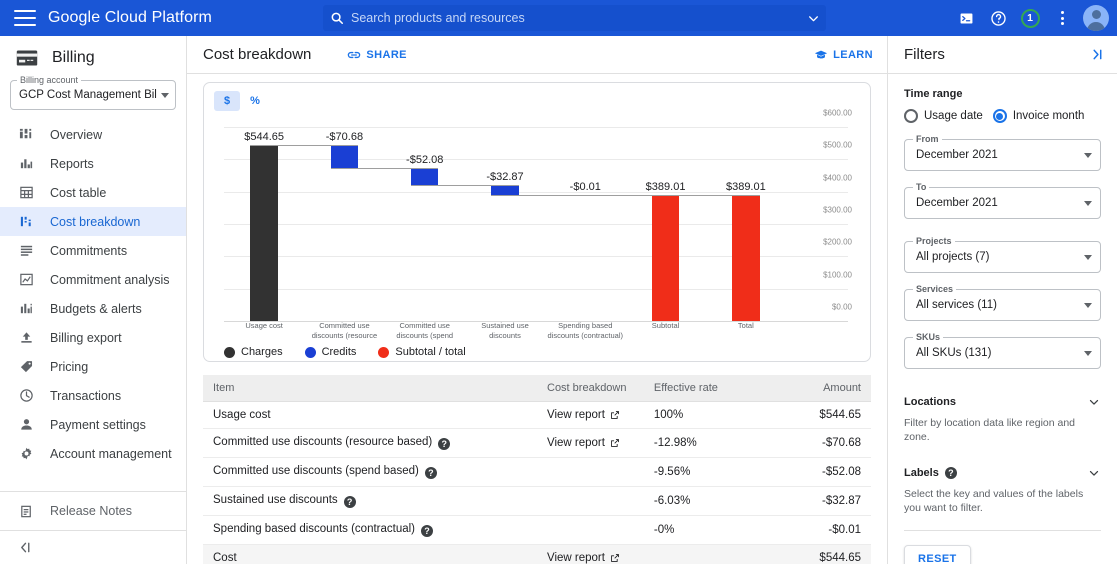 The image size is (1117, 564). I want to click on sidebar-item-cost-breakdown: Cost breakdown, so click(93, 221).